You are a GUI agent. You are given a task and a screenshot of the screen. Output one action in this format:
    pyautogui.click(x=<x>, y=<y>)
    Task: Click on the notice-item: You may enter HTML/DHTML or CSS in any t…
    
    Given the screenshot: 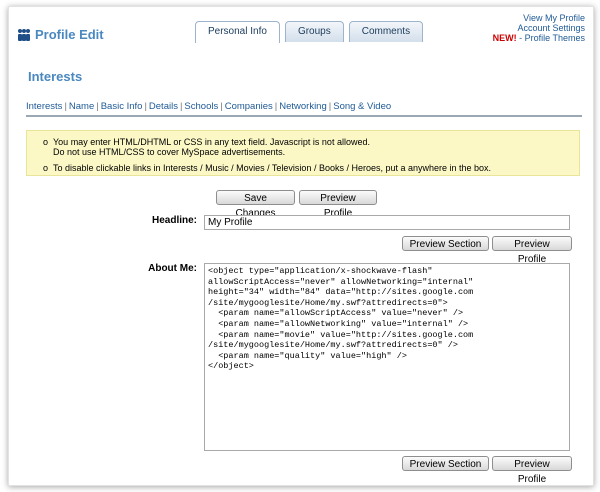 What is the action you would take?
    pyautogui.click(x=307, y=147)
    